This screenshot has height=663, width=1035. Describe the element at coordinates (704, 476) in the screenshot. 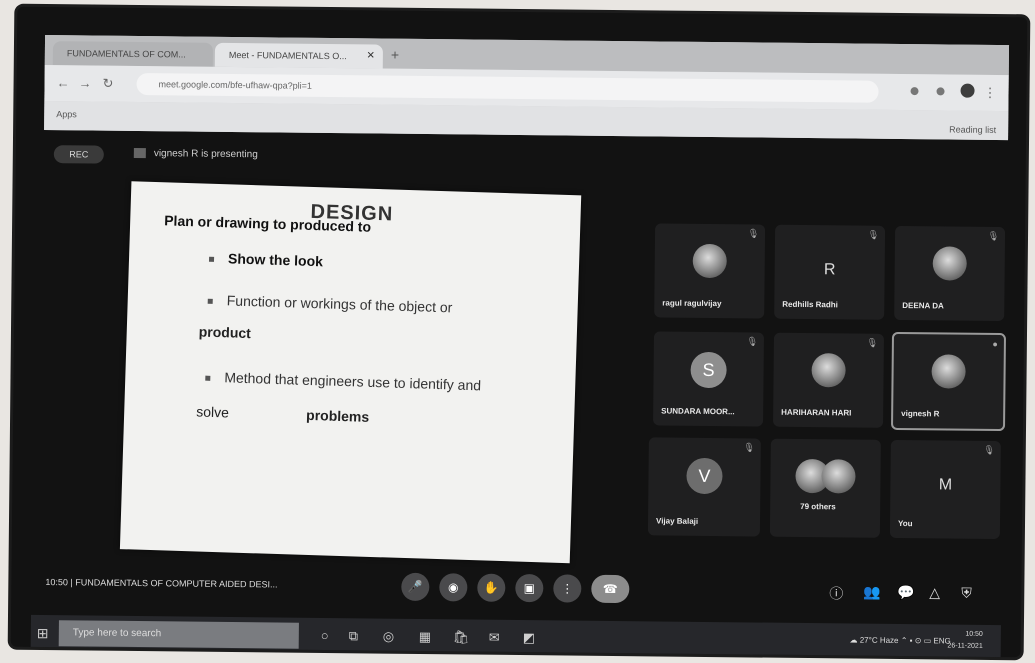

I see `participant-avatar: V` at that location.